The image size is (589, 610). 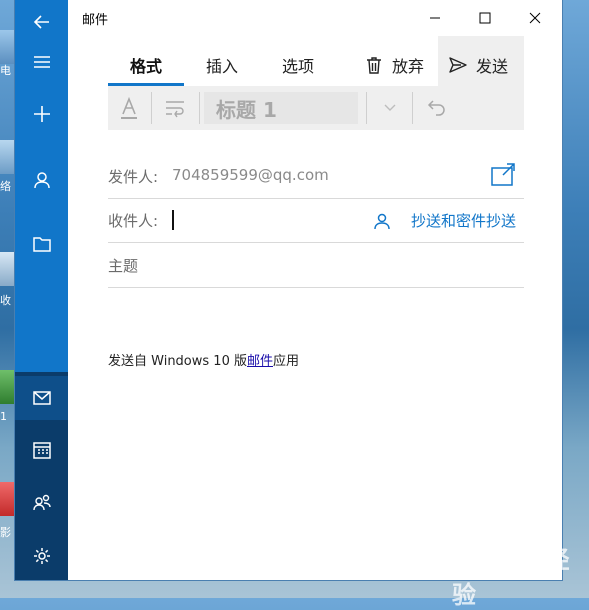 I want to click on heading-dropdown-button, so click(x=390, y=108).